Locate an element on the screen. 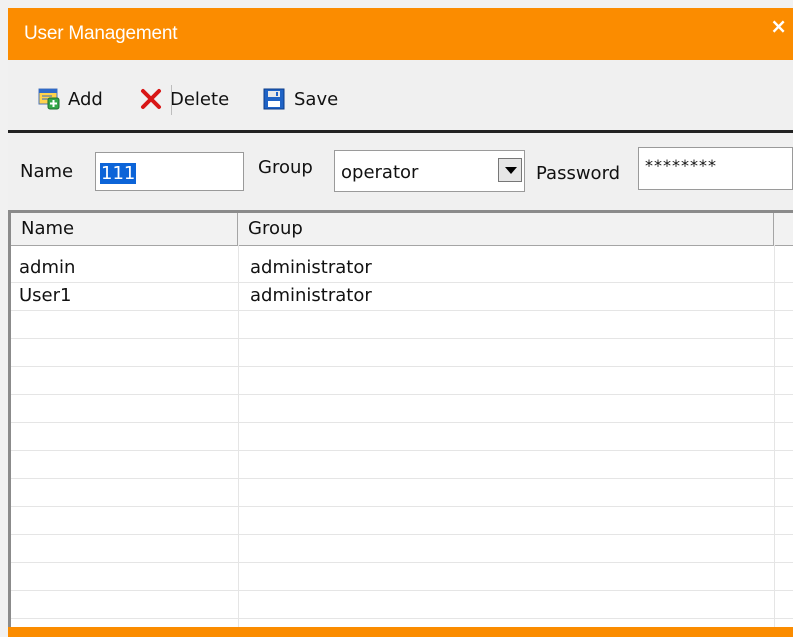 This screenshot has height=637, width=793. password-value: ******** is located at coordinates (681, 165).